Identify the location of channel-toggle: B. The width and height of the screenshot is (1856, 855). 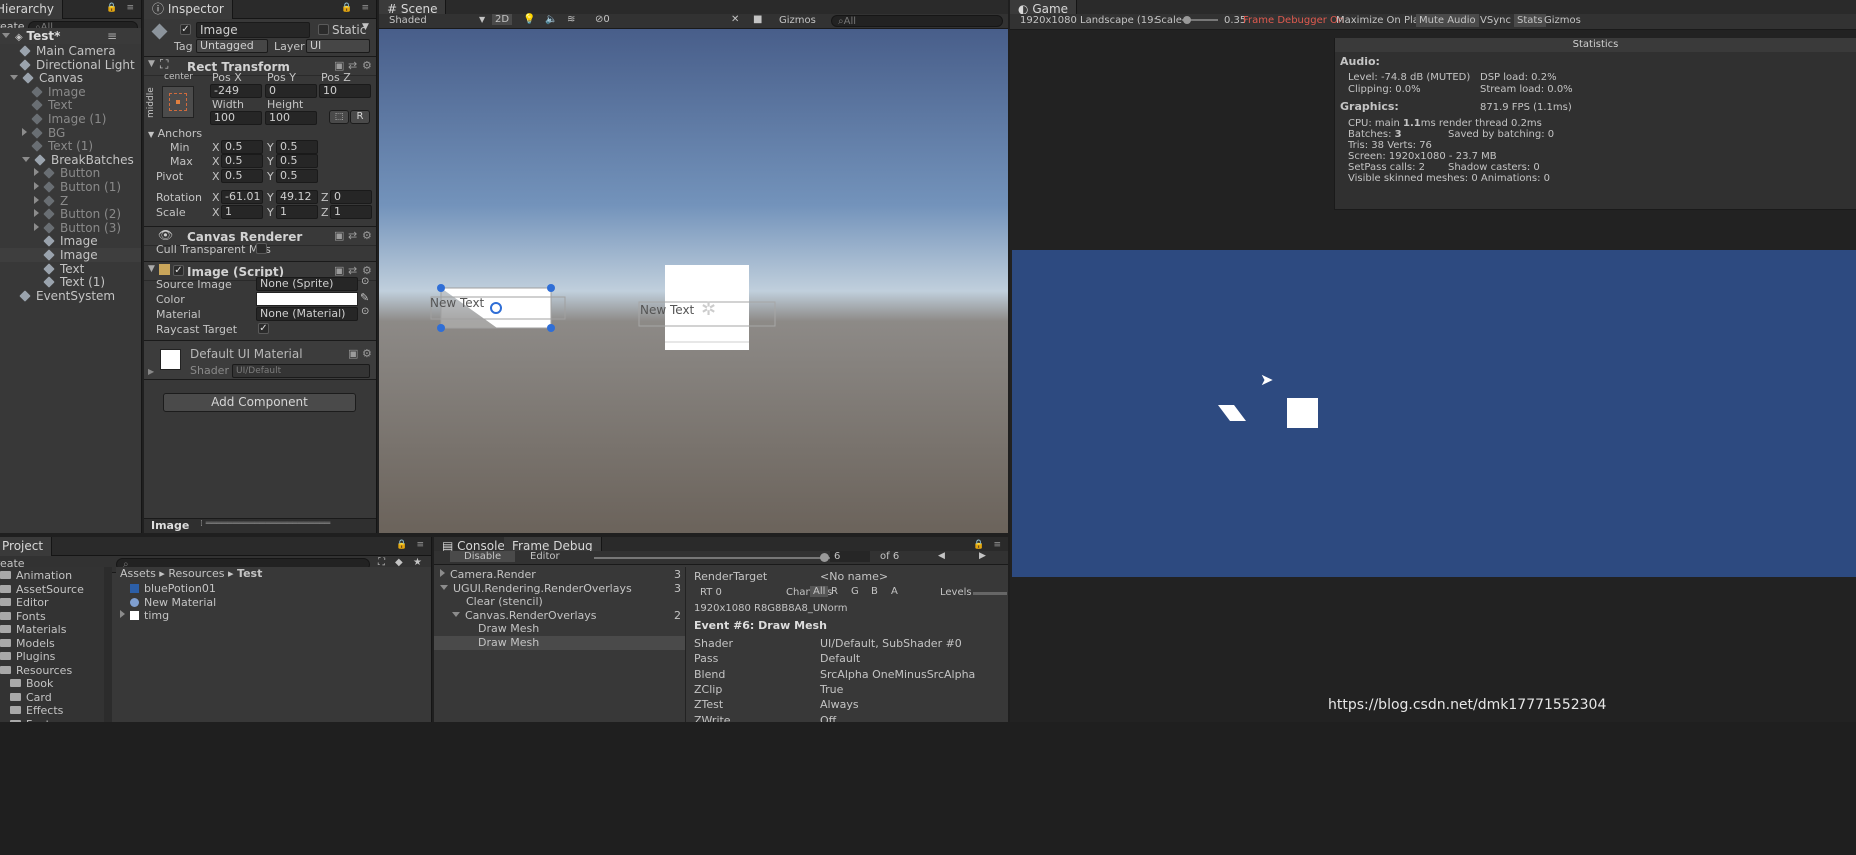
(874, 591).